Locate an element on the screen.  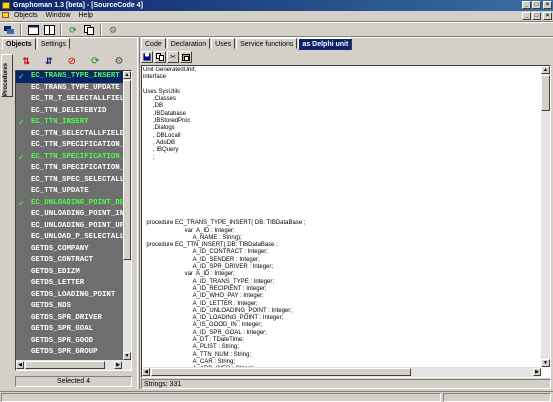
code-line: A_ID_LOADING_POINT : Integer; is located at coordinates (213, 318).